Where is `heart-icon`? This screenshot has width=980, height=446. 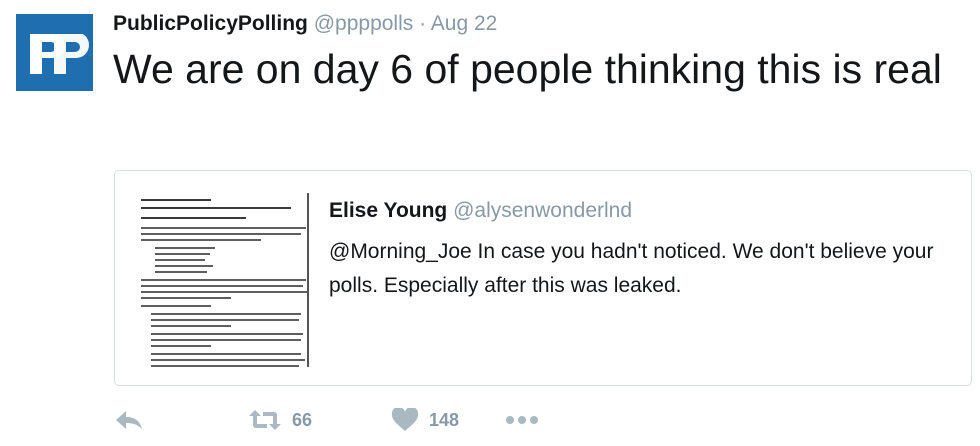 heart-icon is located at coordinates (405, 419).